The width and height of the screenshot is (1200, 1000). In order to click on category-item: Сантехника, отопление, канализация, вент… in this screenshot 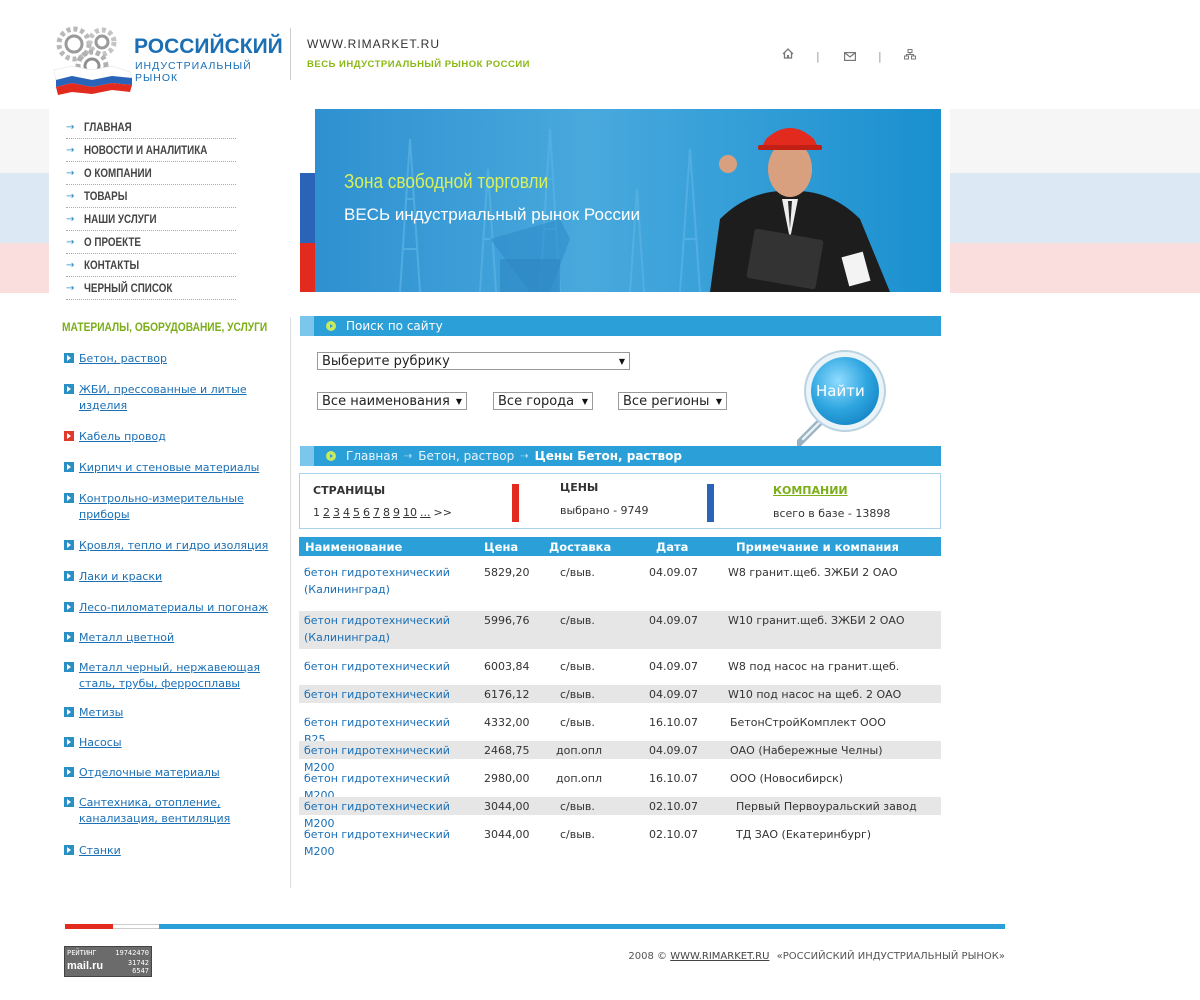, I will do `click(174, 811)`.